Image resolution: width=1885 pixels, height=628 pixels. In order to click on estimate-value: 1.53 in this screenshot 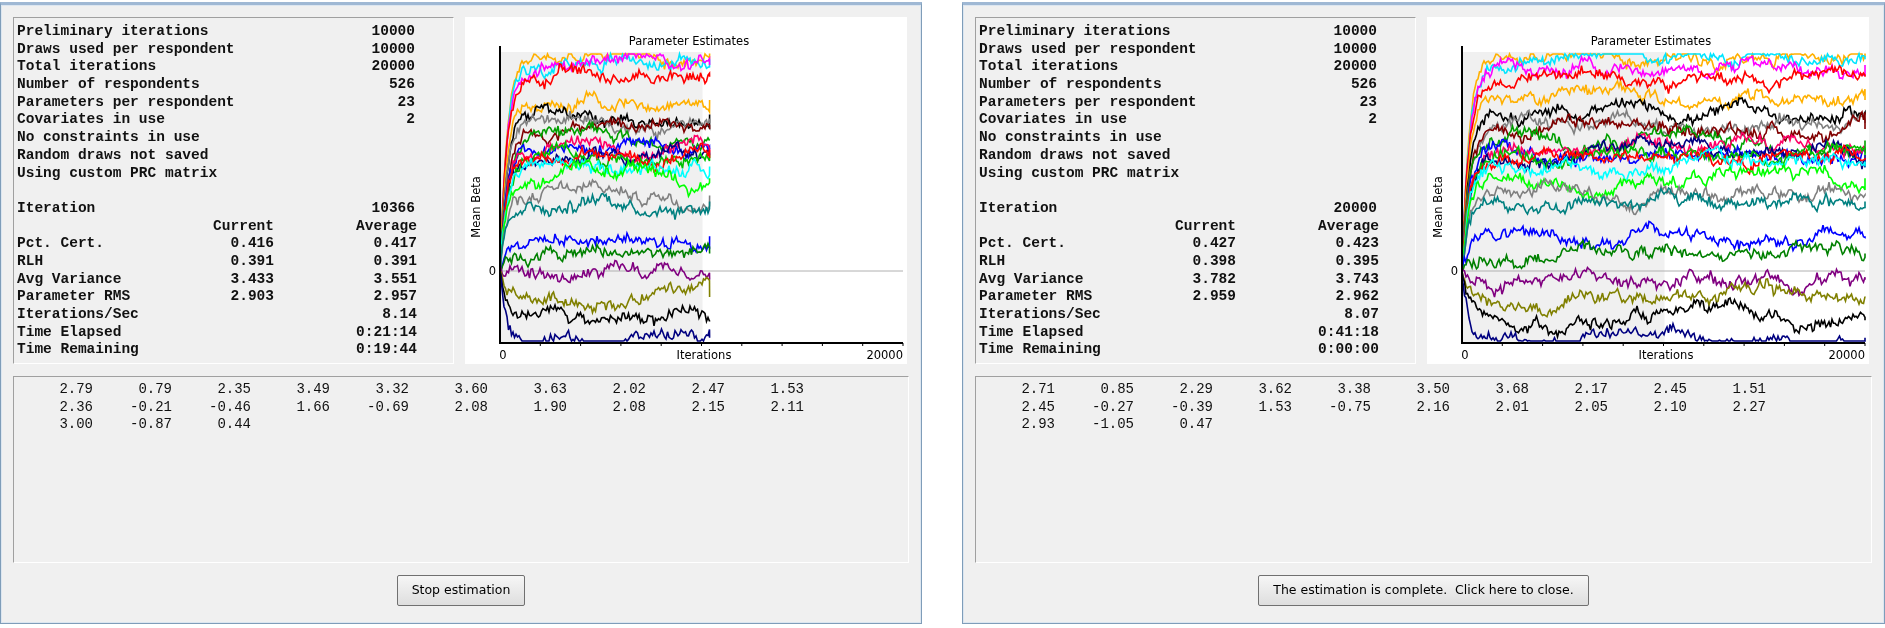, I will do `click(786, 390)`.